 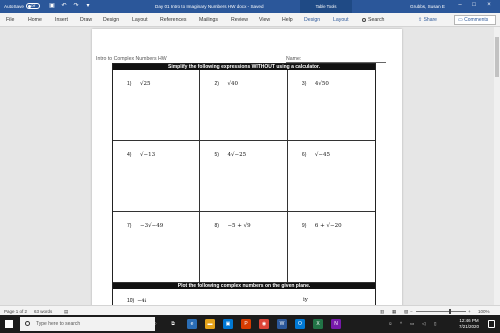 What do you see at coordinates (76, 6) in the screenshot?
I see `redo-icon: ↷` at bounding box center [76, 6].